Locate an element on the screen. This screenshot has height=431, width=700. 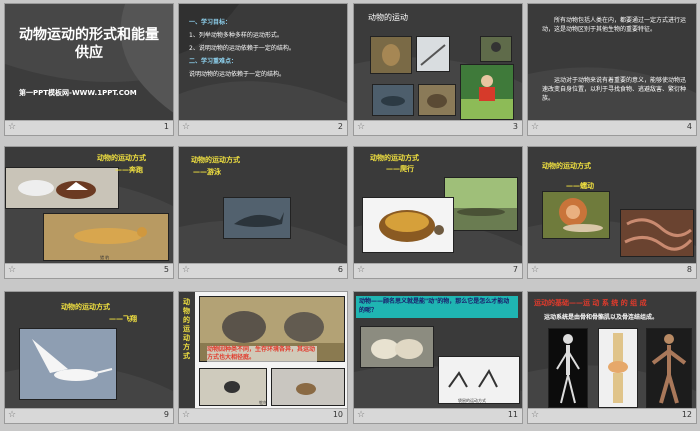
slide-thumbnail-12: 运动的基础——运 动 系 统 的 组 成 运动系统是由骨和骨骼肌以及骨连结组成。 is located at coordinates (612, 357).